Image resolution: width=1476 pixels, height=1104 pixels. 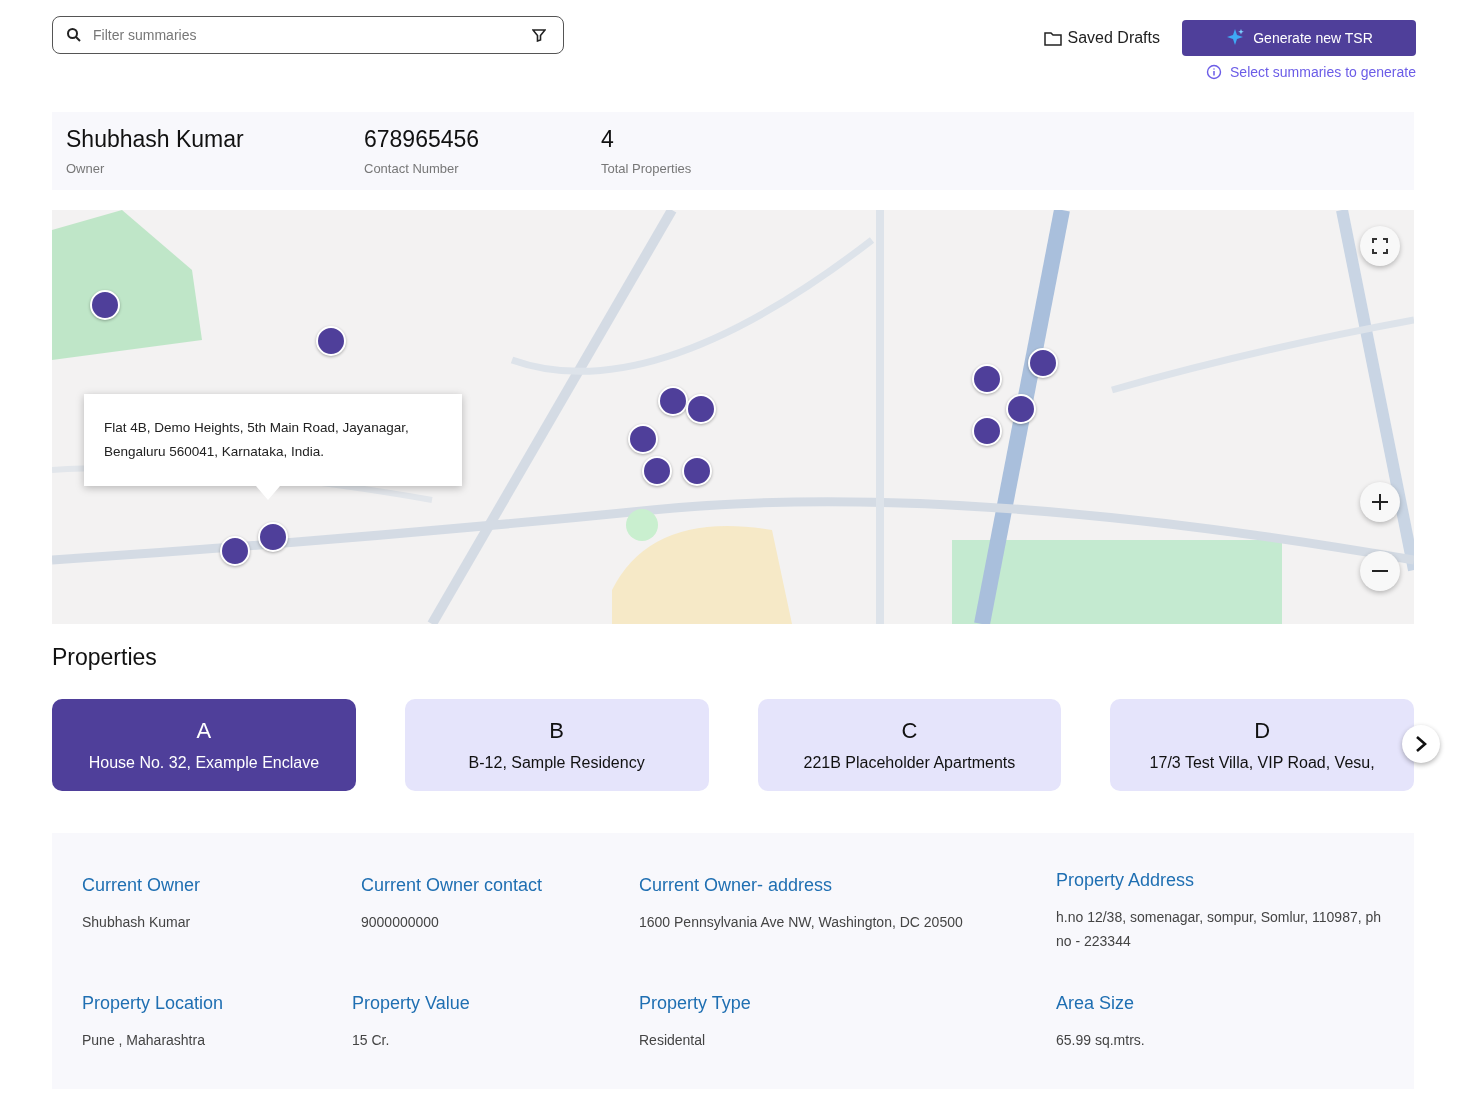 I want to click on property-card: A House No. 32, Example Enclave, so click(x=204, y=745).